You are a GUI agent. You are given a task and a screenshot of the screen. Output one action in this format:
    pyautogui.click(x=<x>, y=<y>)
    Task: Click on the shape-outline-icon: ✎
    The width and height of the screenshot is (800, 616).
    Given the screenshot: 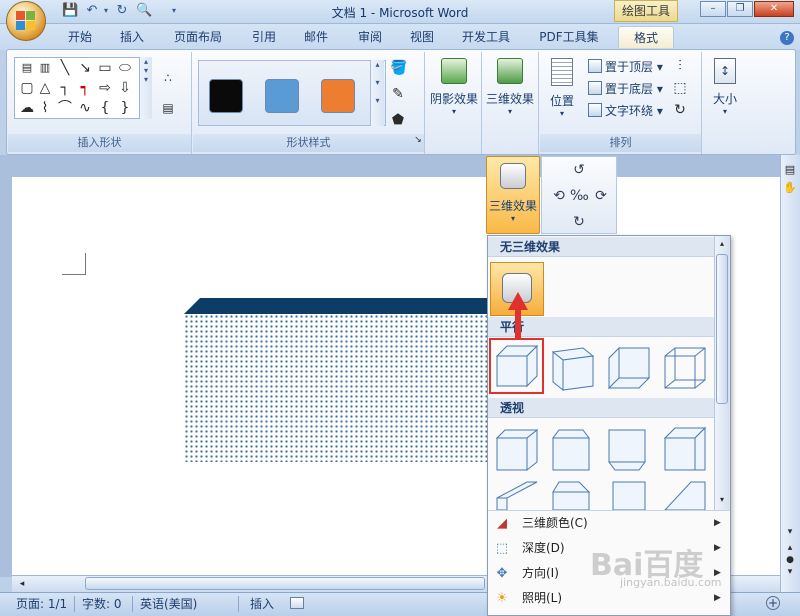 What is the action you would take?
    pyautogui.click(x=398, y=94)
    